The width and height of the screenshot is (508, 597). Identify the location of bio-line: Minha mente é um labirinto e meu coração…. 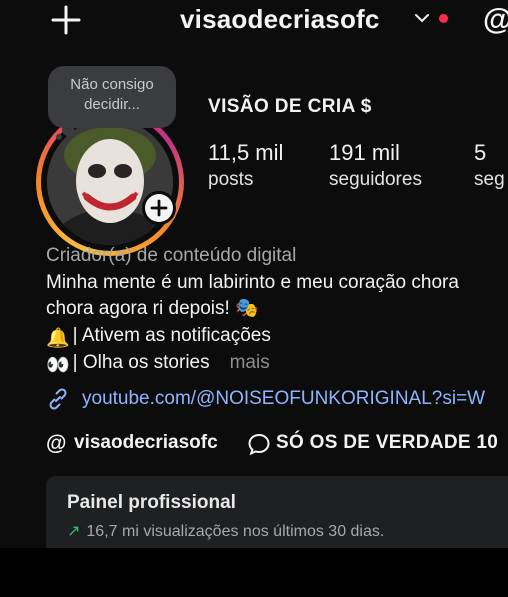
(252, 282).